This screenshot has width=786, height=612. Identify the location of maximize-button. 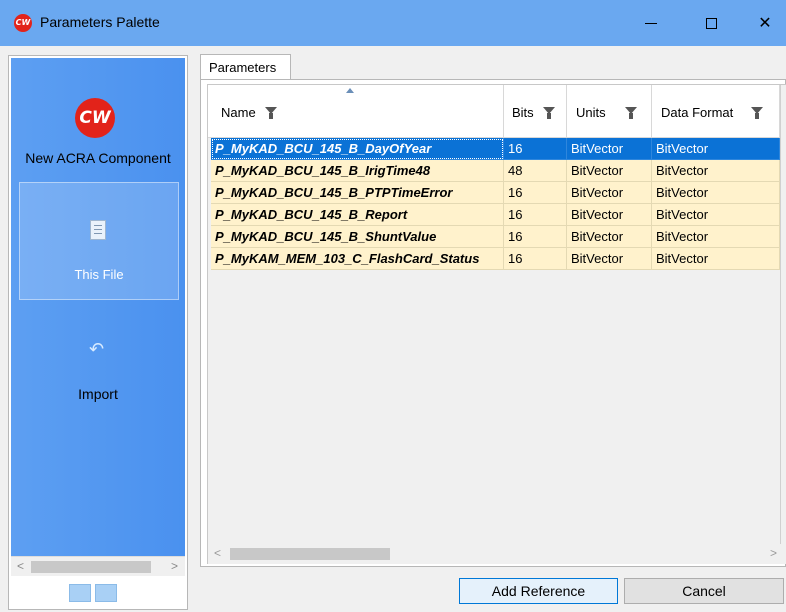
(711, 23).